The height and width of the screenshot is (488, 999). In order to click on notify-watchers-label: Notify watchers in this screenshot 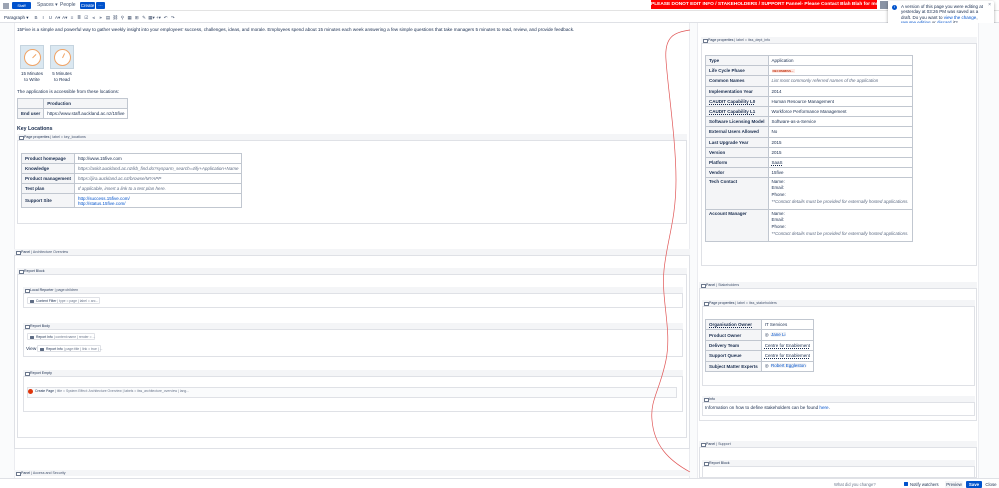, I will do `click(924, 484)`.